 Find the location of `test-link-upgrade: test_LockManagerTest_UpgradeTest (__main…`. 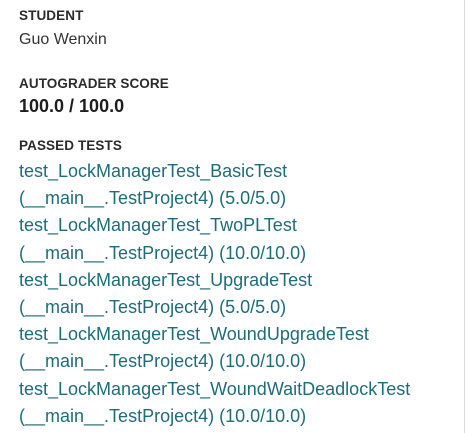

test-link-upgrade: test_LockManagerTest_UpgradeTest (__main… is located at coordinates (239, 294).